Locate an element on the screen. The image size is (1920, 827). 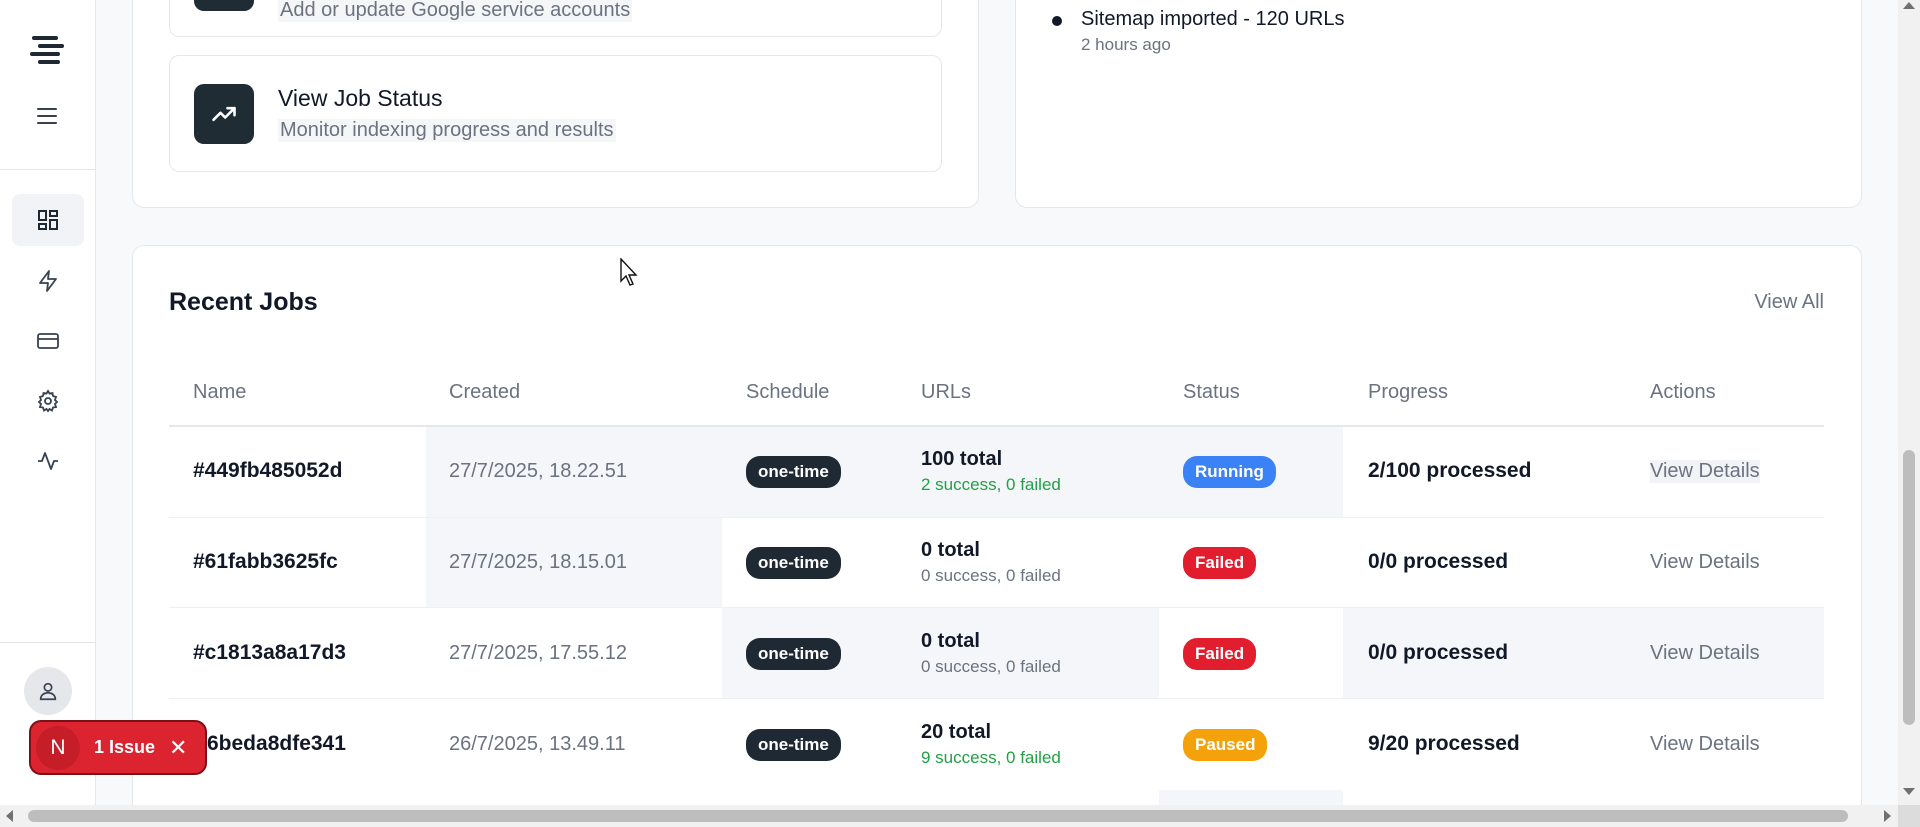
recent-activity-card is located at coordinates (1438, 104).